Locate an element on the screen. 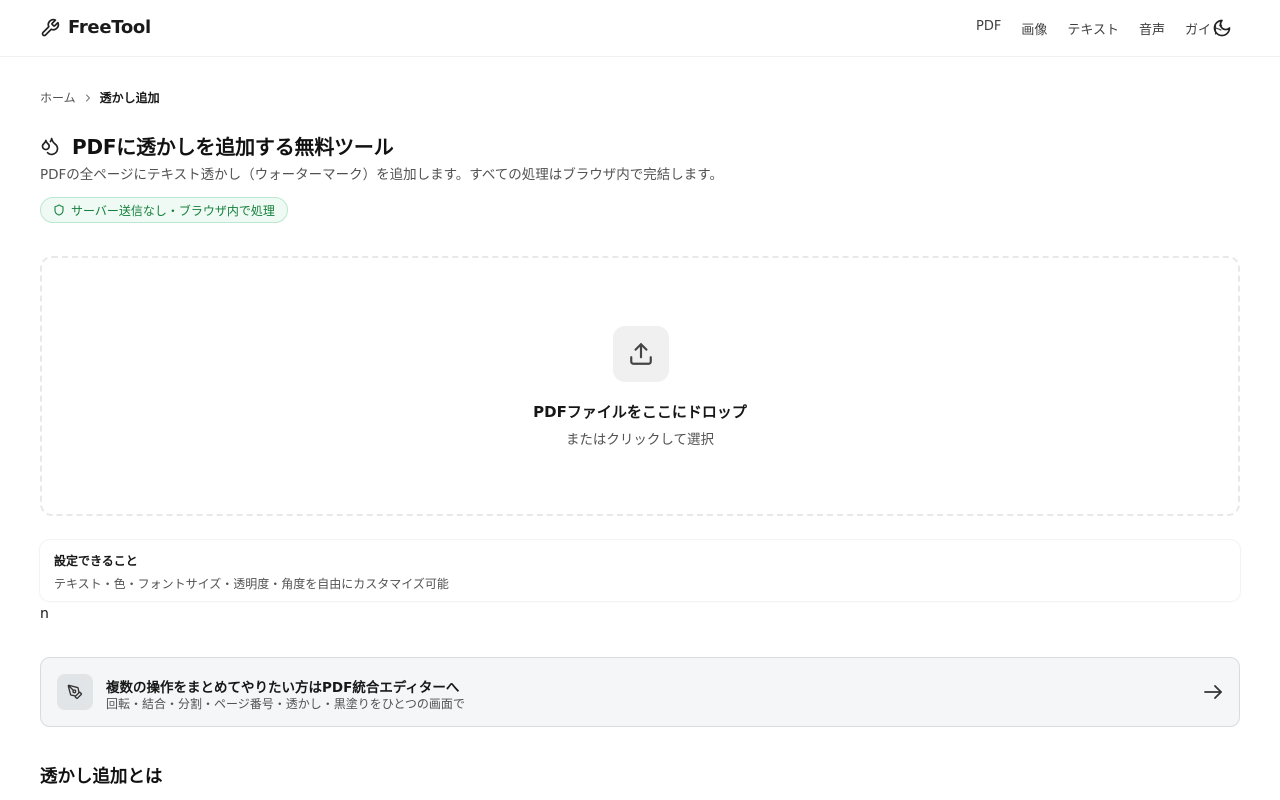 This screenshot has width=1280, height=800. breadcrumb-home-link: ホーム is located at coordinates (58, 97).